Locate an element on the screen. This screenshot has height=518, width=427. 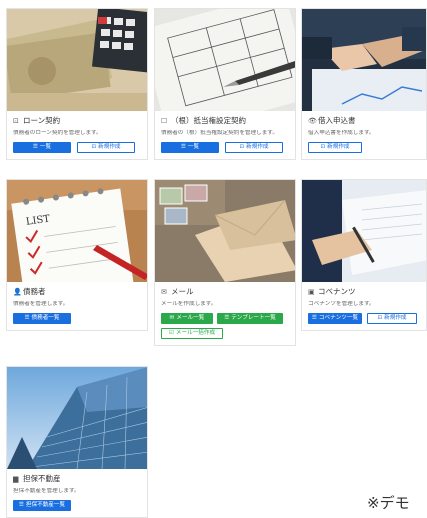
card-title: ☐ （根）抵当権設定契約 is located at coordinates (203, 120).